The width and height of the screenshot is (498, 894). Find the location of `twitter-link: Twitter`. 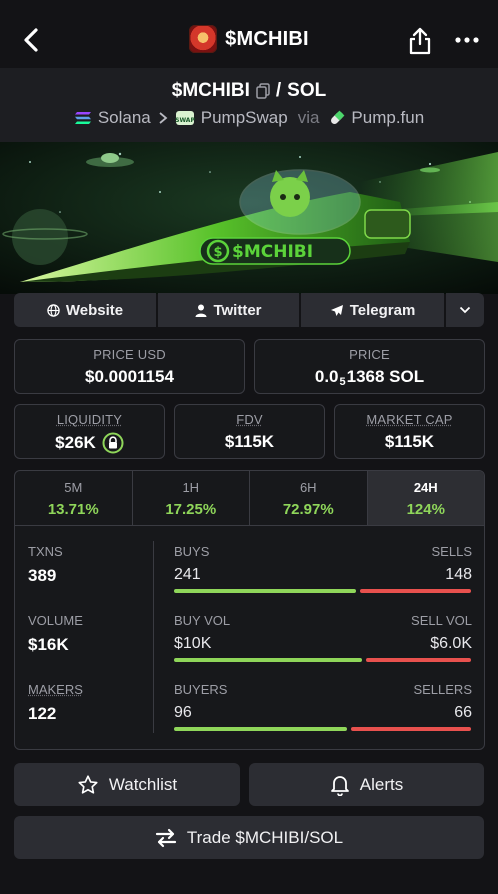

twitter-link: Twitter is located at coordinates (228, 310).